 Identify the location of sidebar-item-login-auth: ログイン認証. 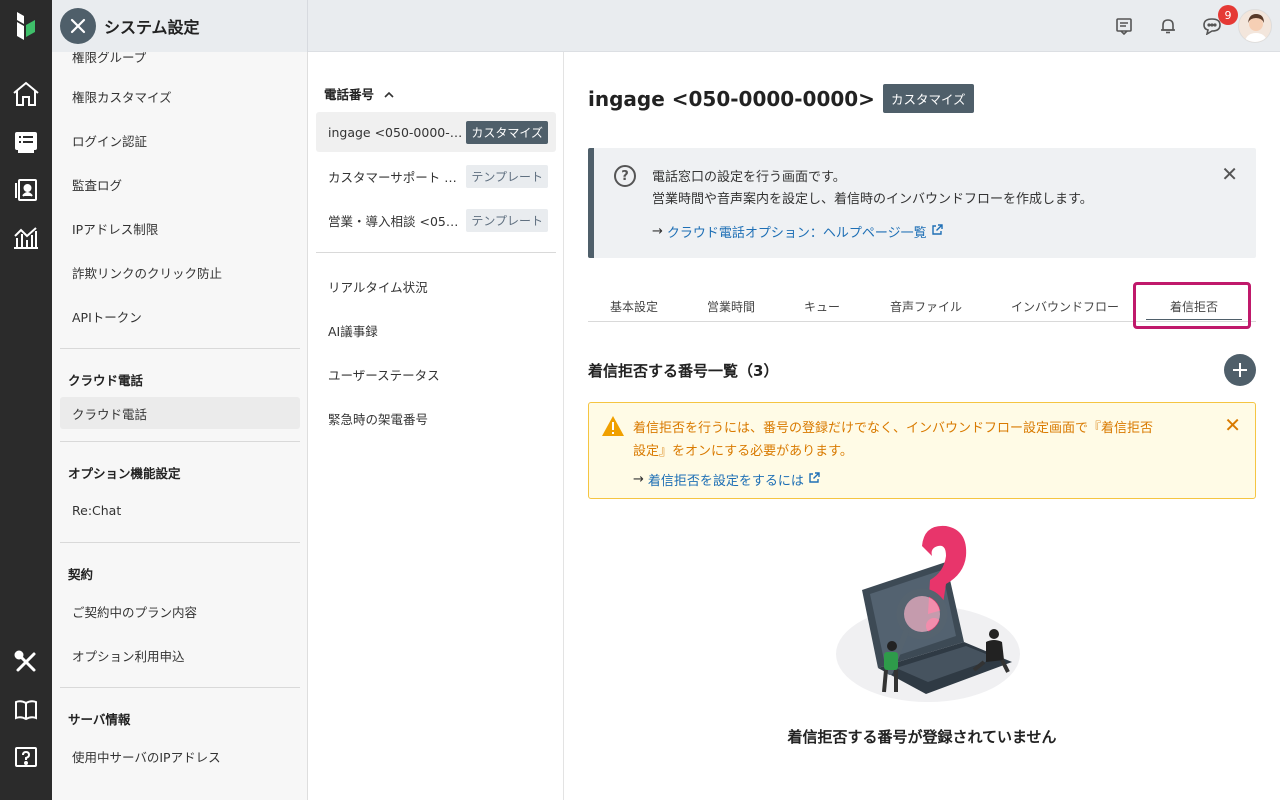
(180, 140).